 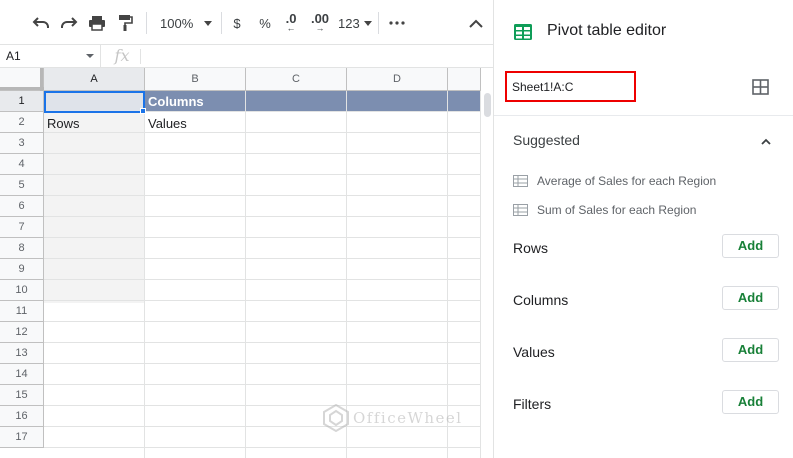 What do you see at coordinates (22, 437) in the screenshot?
I see `row-header-17: 17` at bounding box center [22, 437].